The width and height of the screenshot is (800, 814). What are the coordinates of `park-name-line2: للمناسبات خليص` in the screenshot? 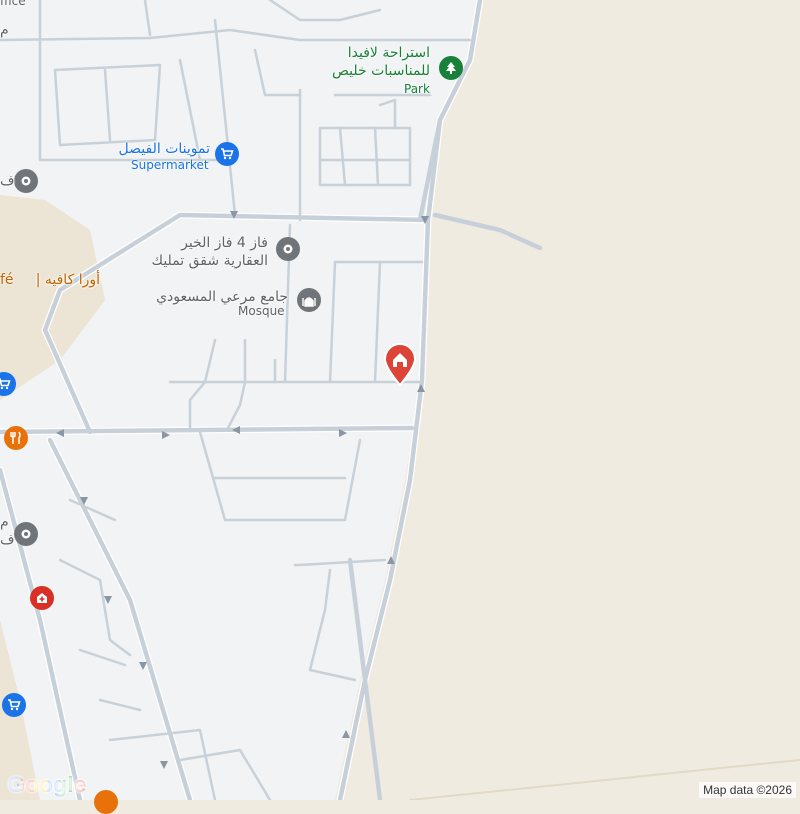 It's located at (381, 71).